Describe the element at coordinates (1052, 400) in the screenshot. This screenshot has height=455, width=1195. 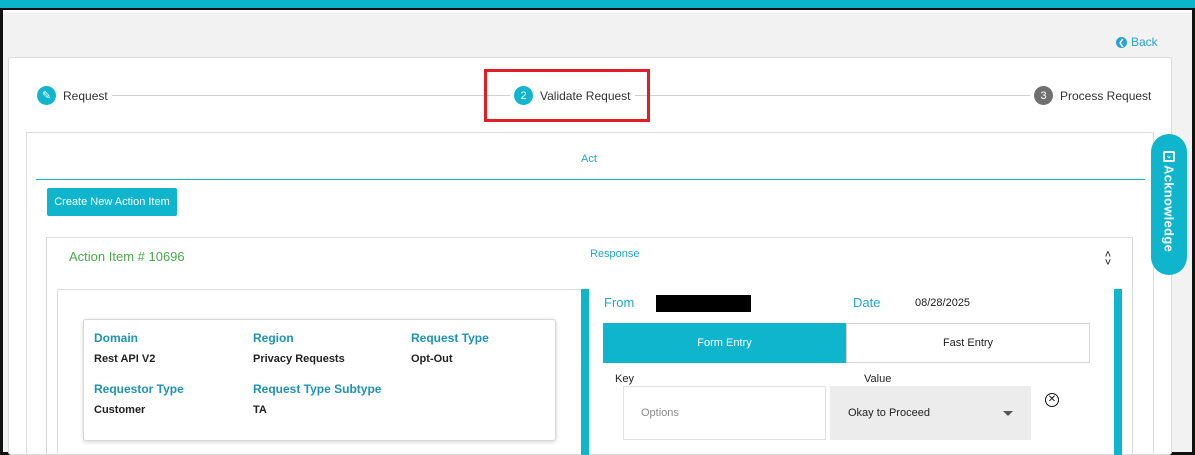
I see `remove-row-icon: ✕` at that location.